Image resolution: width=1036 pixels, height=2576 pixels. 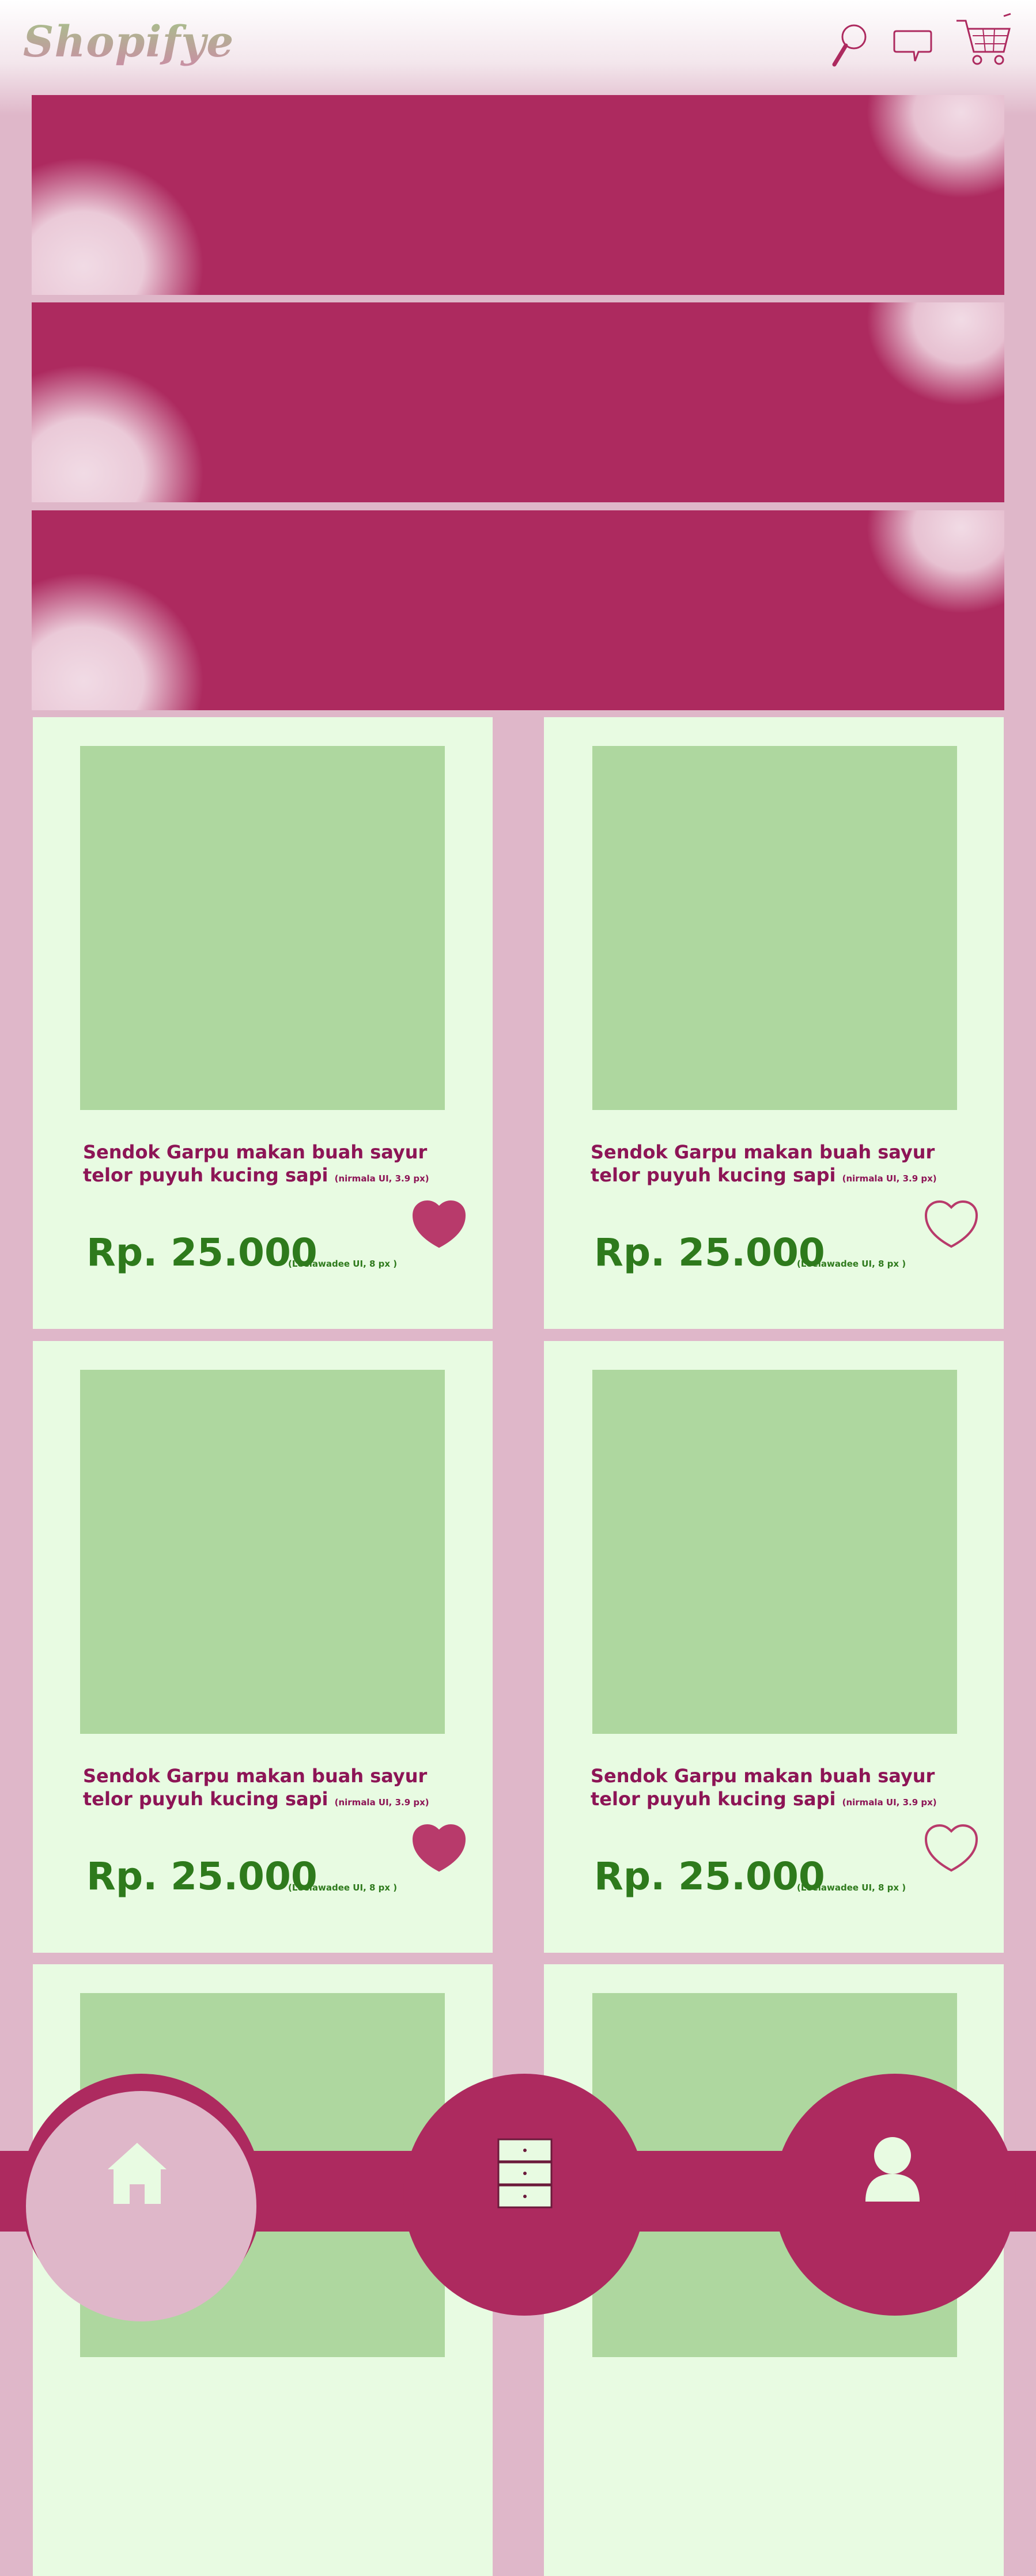 I want to click on nav-home-highlight, so click(x=141, y=2206).